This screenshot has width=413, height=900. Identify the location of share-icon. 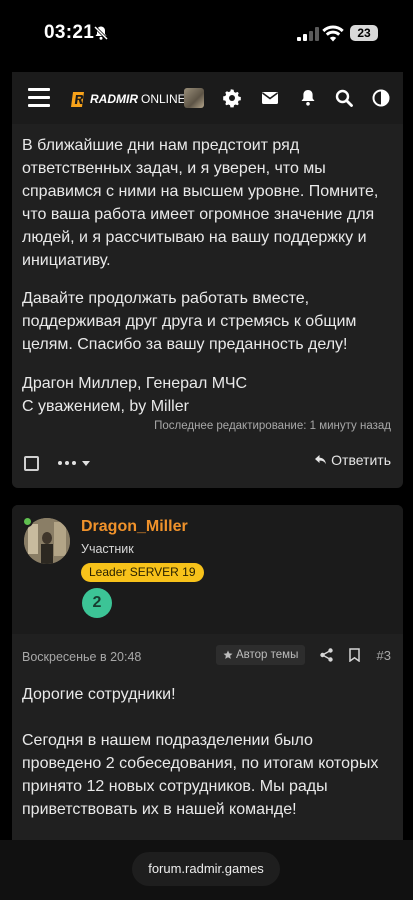
(326, 655).